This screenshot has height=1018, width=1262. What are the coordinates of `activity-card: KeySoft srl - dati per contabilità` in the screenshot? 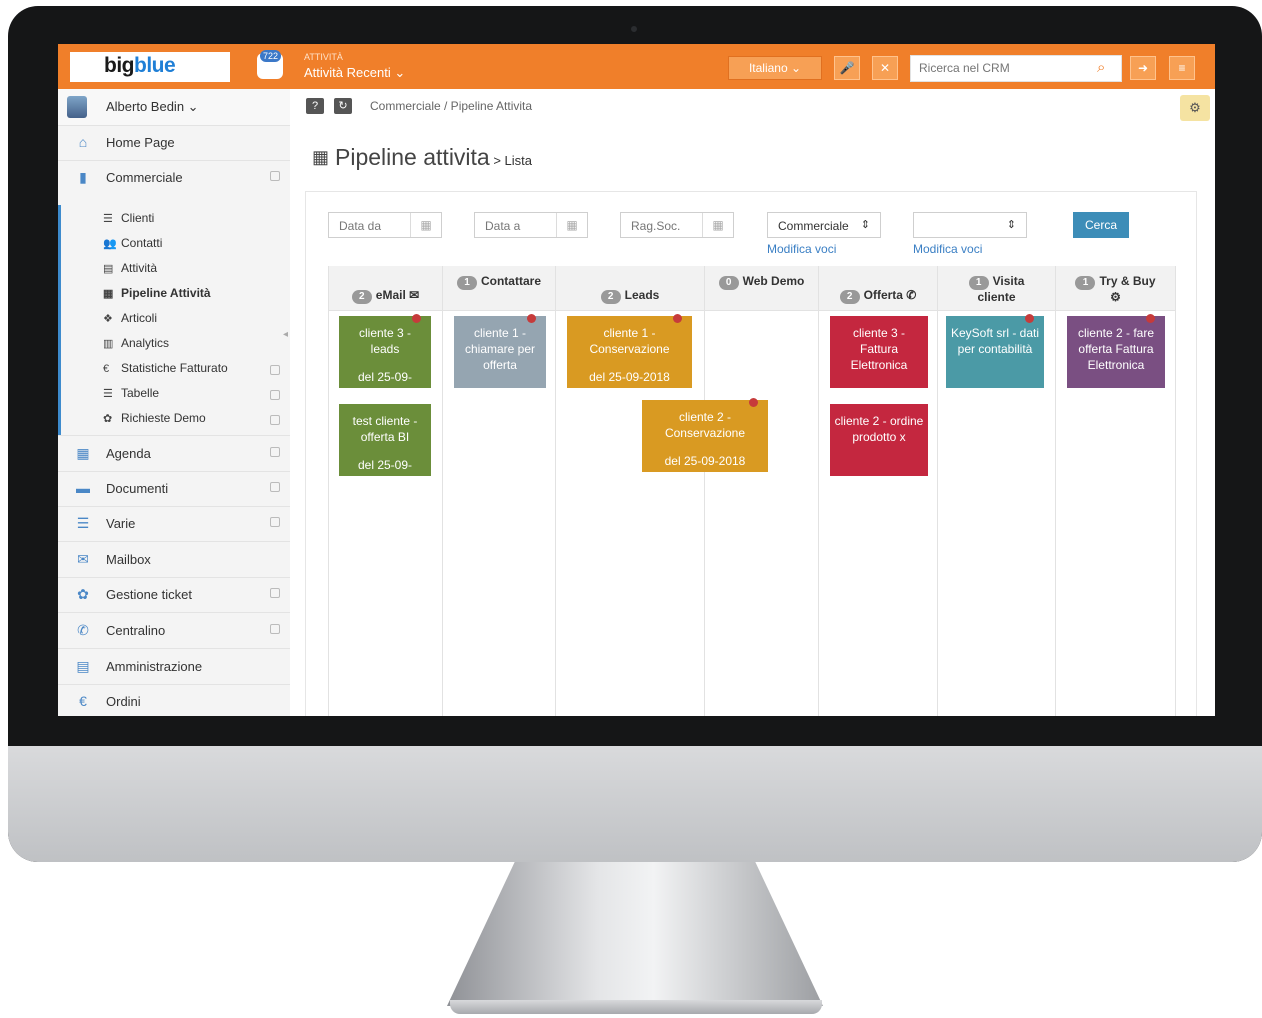 It's located at (995, 351).